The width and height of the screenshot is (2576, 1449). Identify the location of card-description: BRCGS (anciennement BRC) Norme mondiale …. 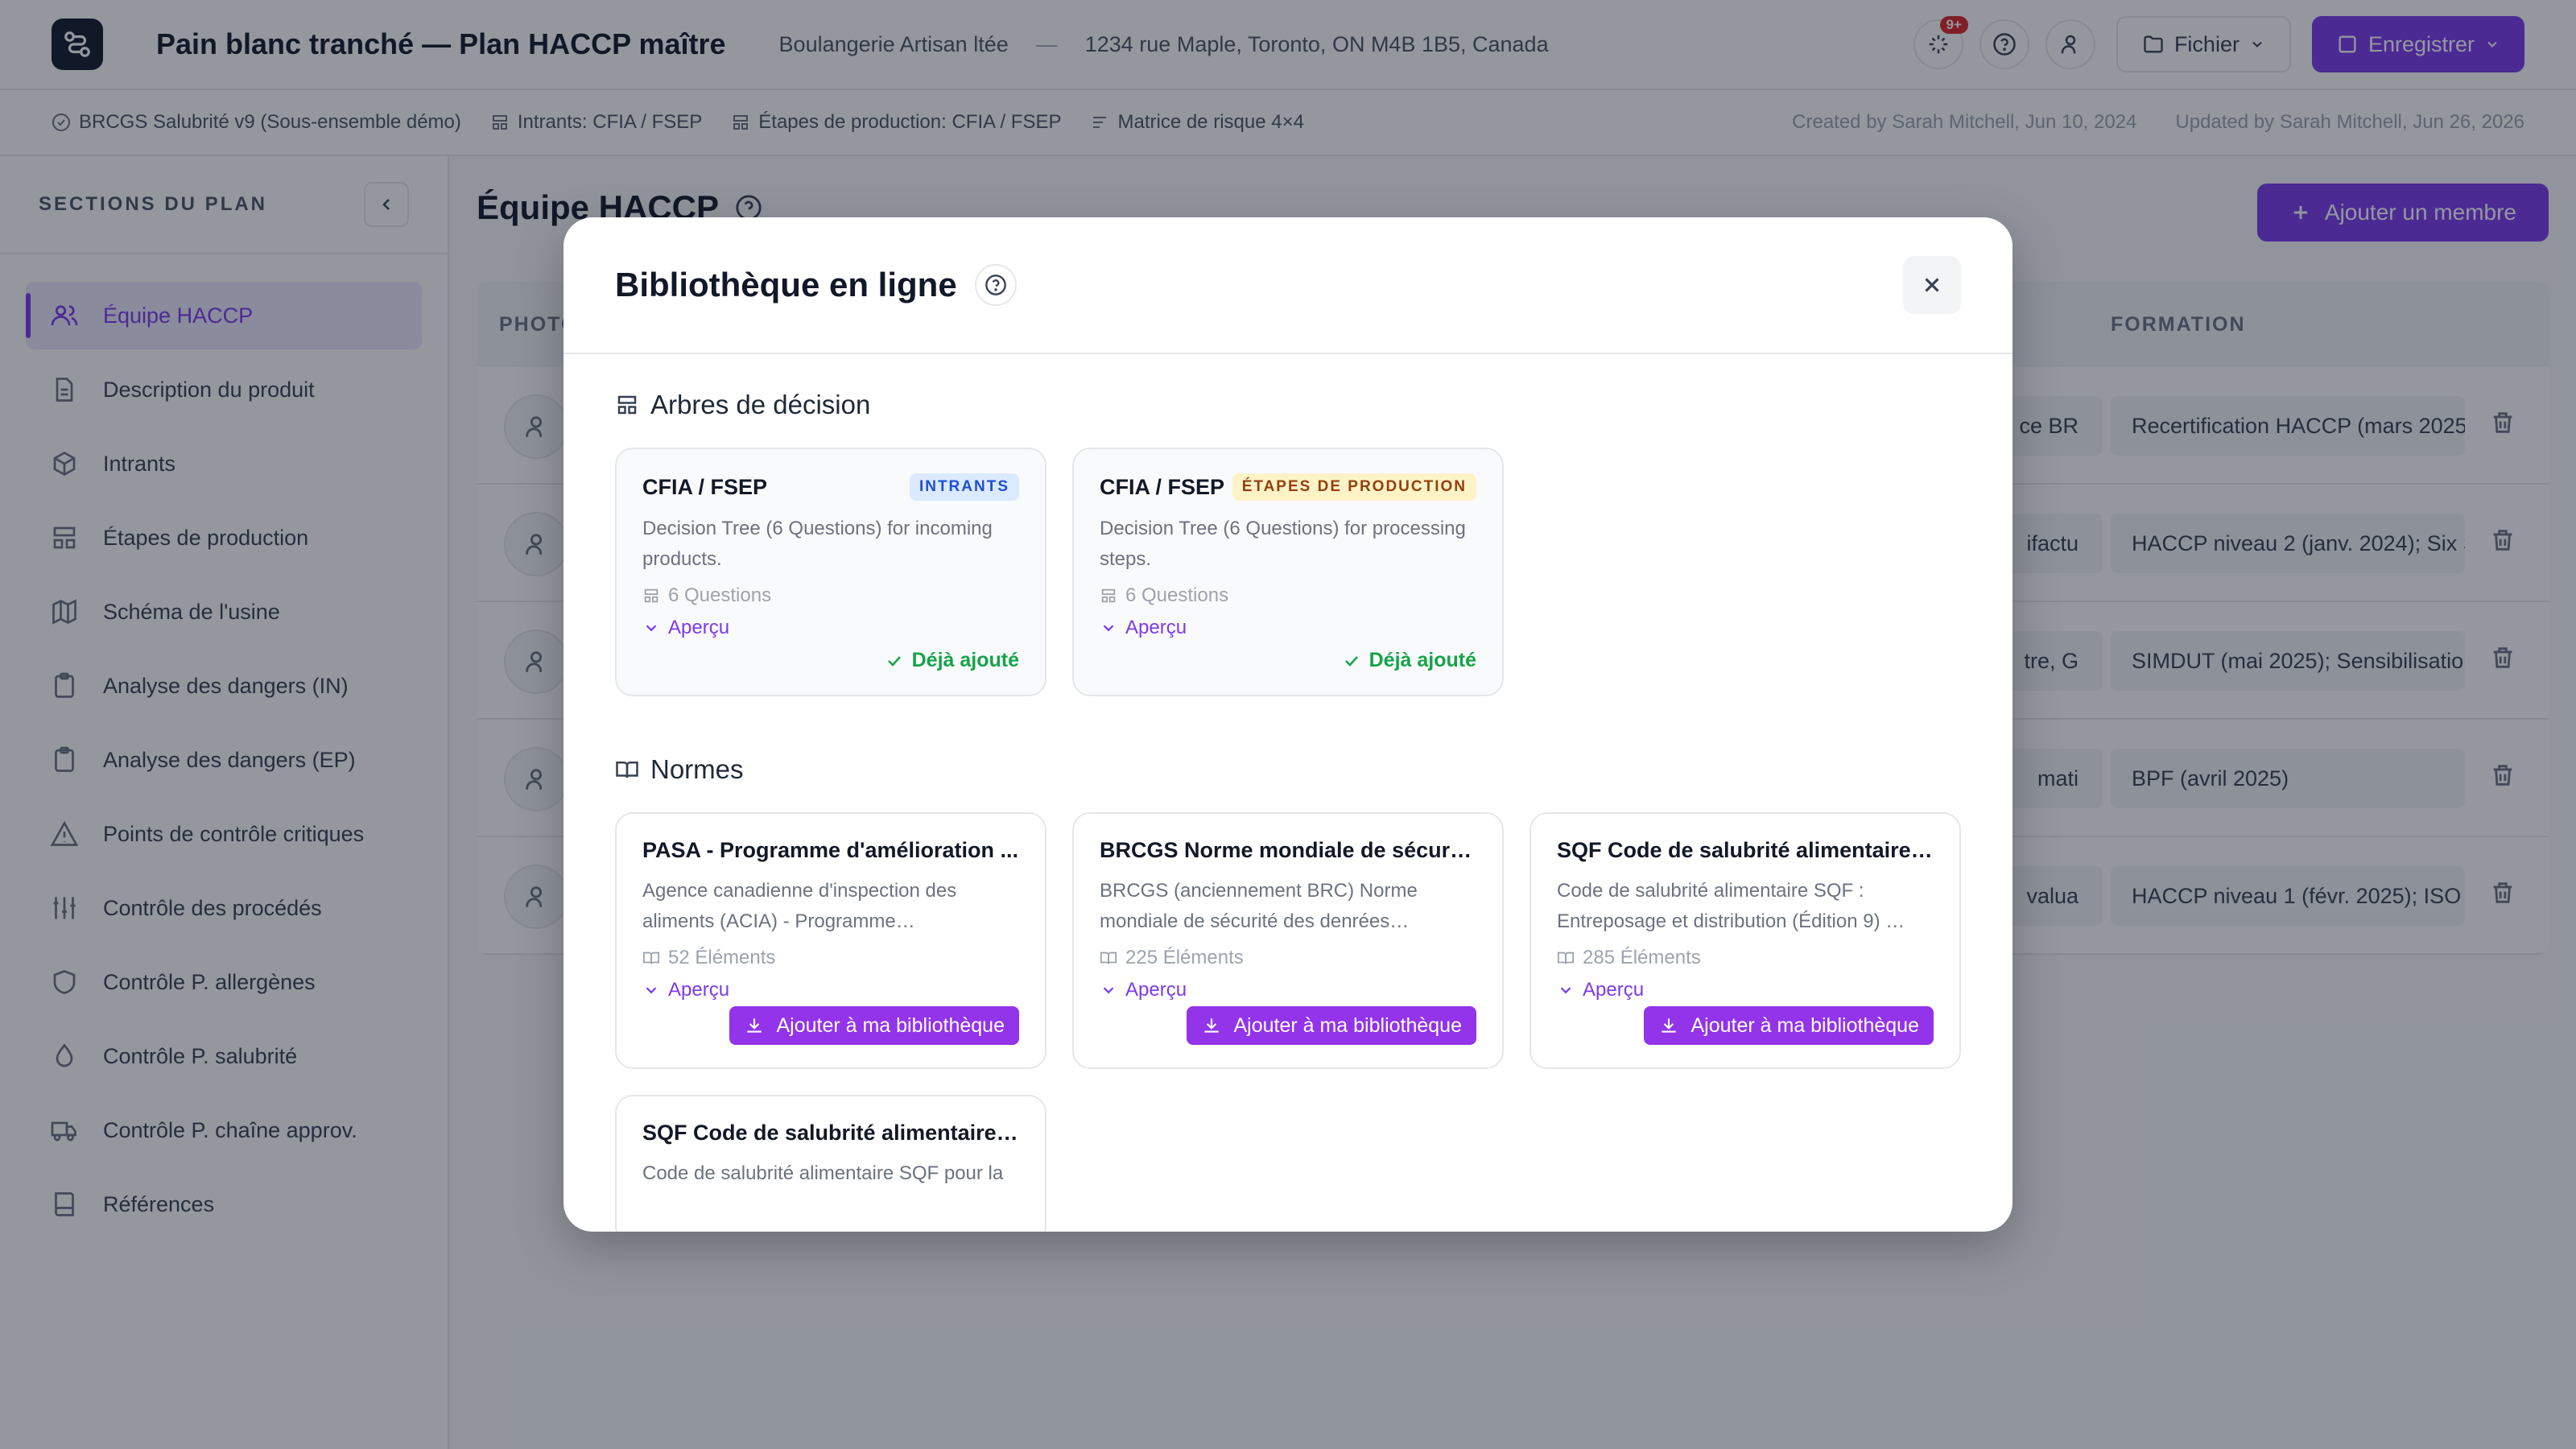
(1259, 906).